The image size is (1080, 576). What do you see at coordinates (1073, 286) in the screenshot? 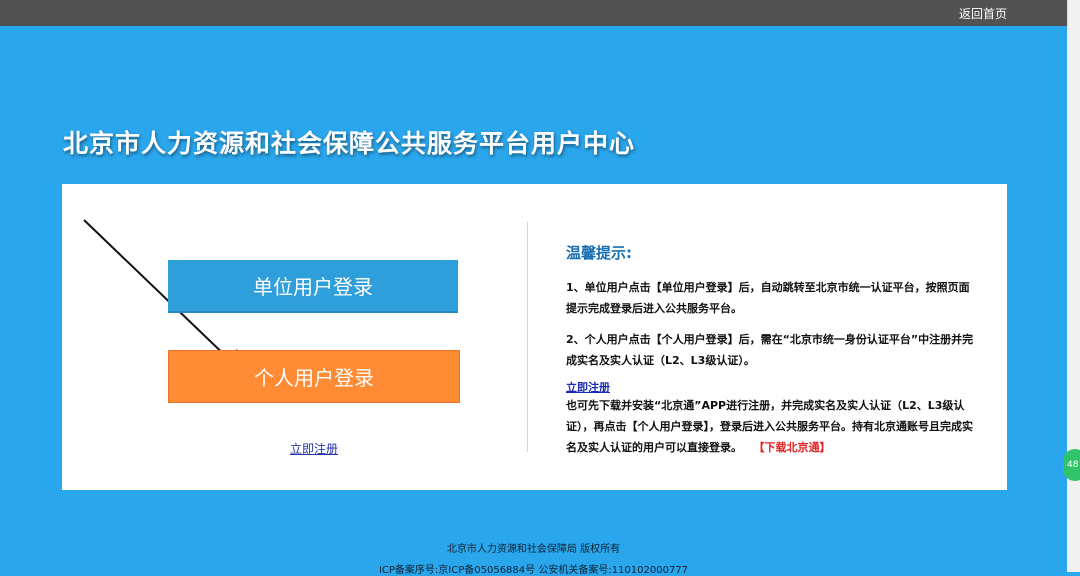
I see `window-scrollbar` at bounding box center [1073, 286].